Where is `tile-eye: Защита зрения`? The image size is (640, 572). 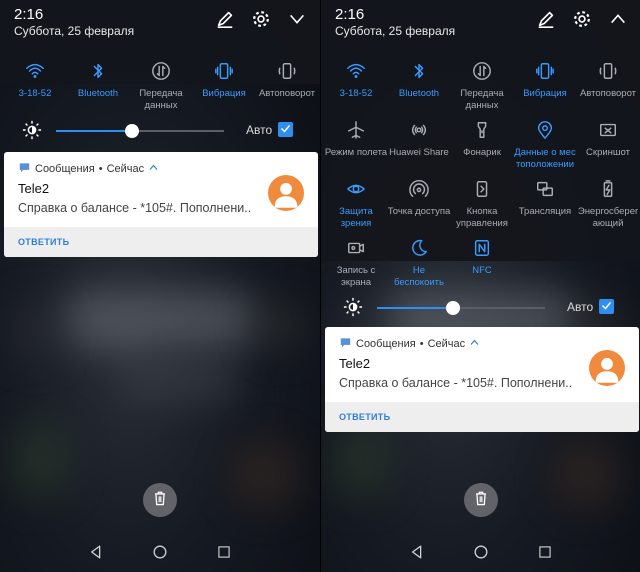 tile-eye: Защита зрения is located at coordinates (356, 204).